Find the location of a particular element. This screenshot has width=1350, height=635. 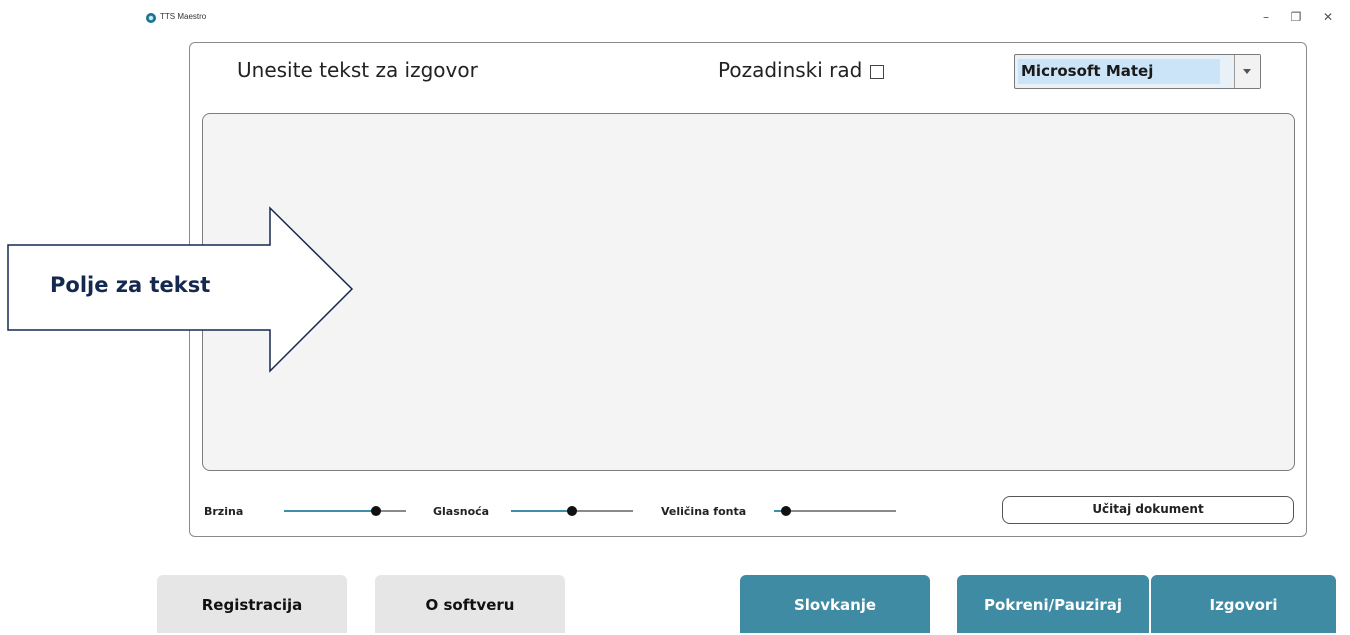

speed-slider is located at coordinates (345, 511).